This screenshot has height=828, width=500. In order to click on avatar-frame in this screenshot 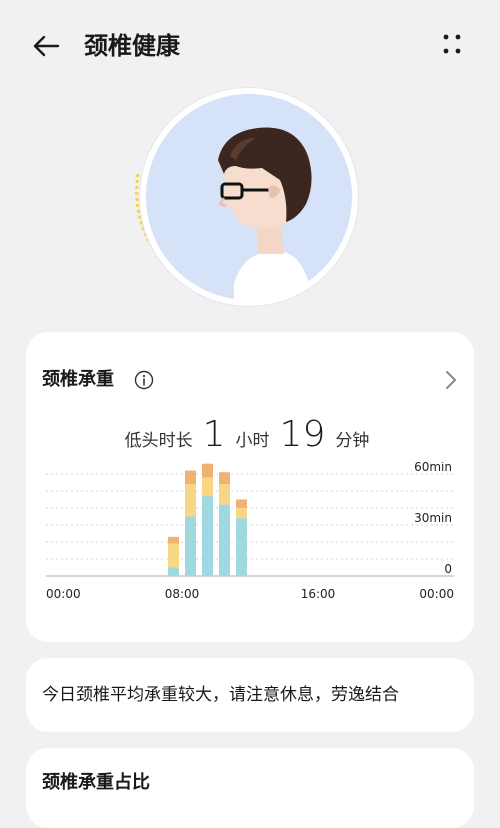, I will do `click(249, 197)`.